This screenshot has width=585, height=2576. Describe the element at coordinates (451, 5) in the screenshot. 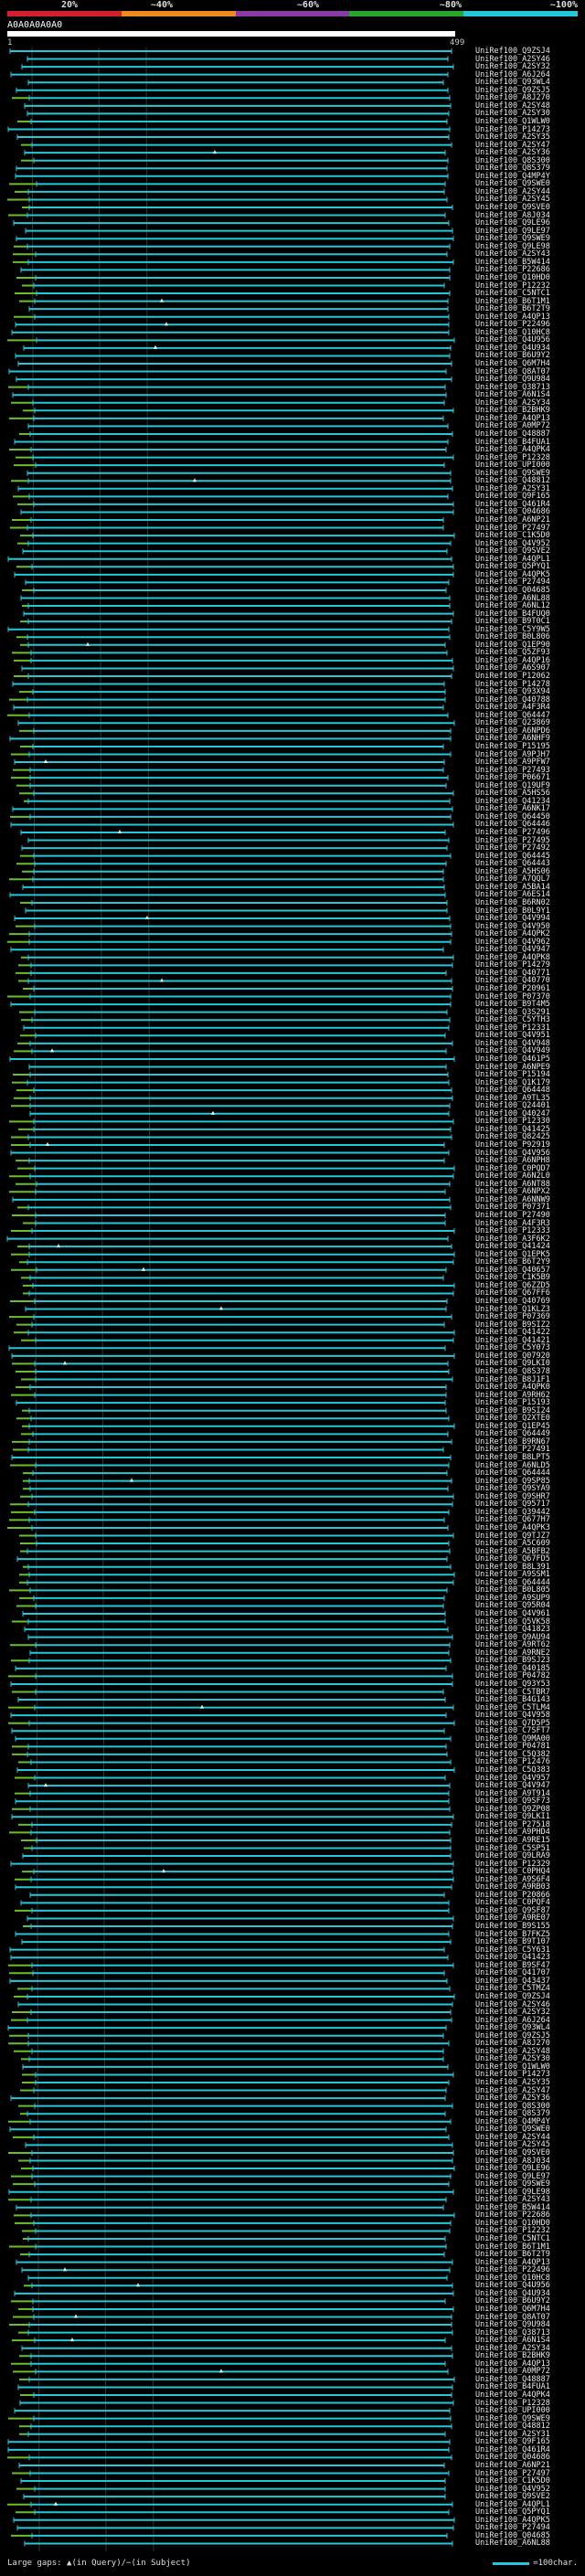

I see `scale-label-80: ~80%` at that location.